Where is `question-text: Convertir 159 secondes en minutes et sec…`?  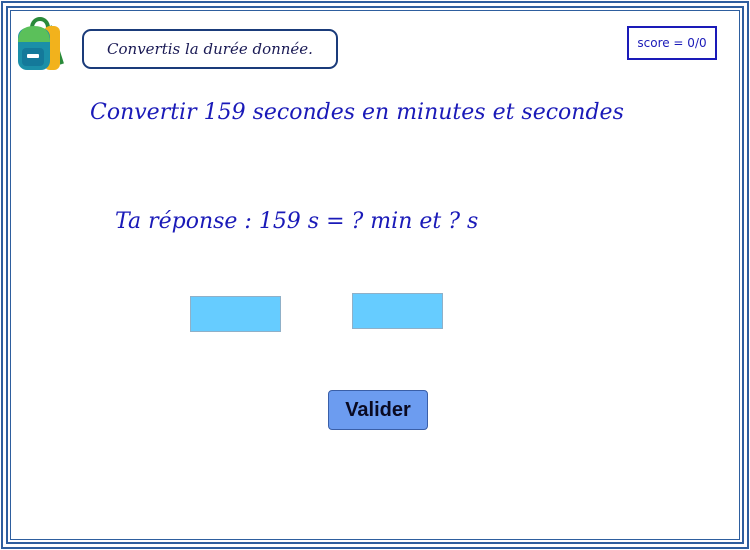 question-text: Convertir 159 secondes en minutes et sec… is located at coordinates (357, 112).